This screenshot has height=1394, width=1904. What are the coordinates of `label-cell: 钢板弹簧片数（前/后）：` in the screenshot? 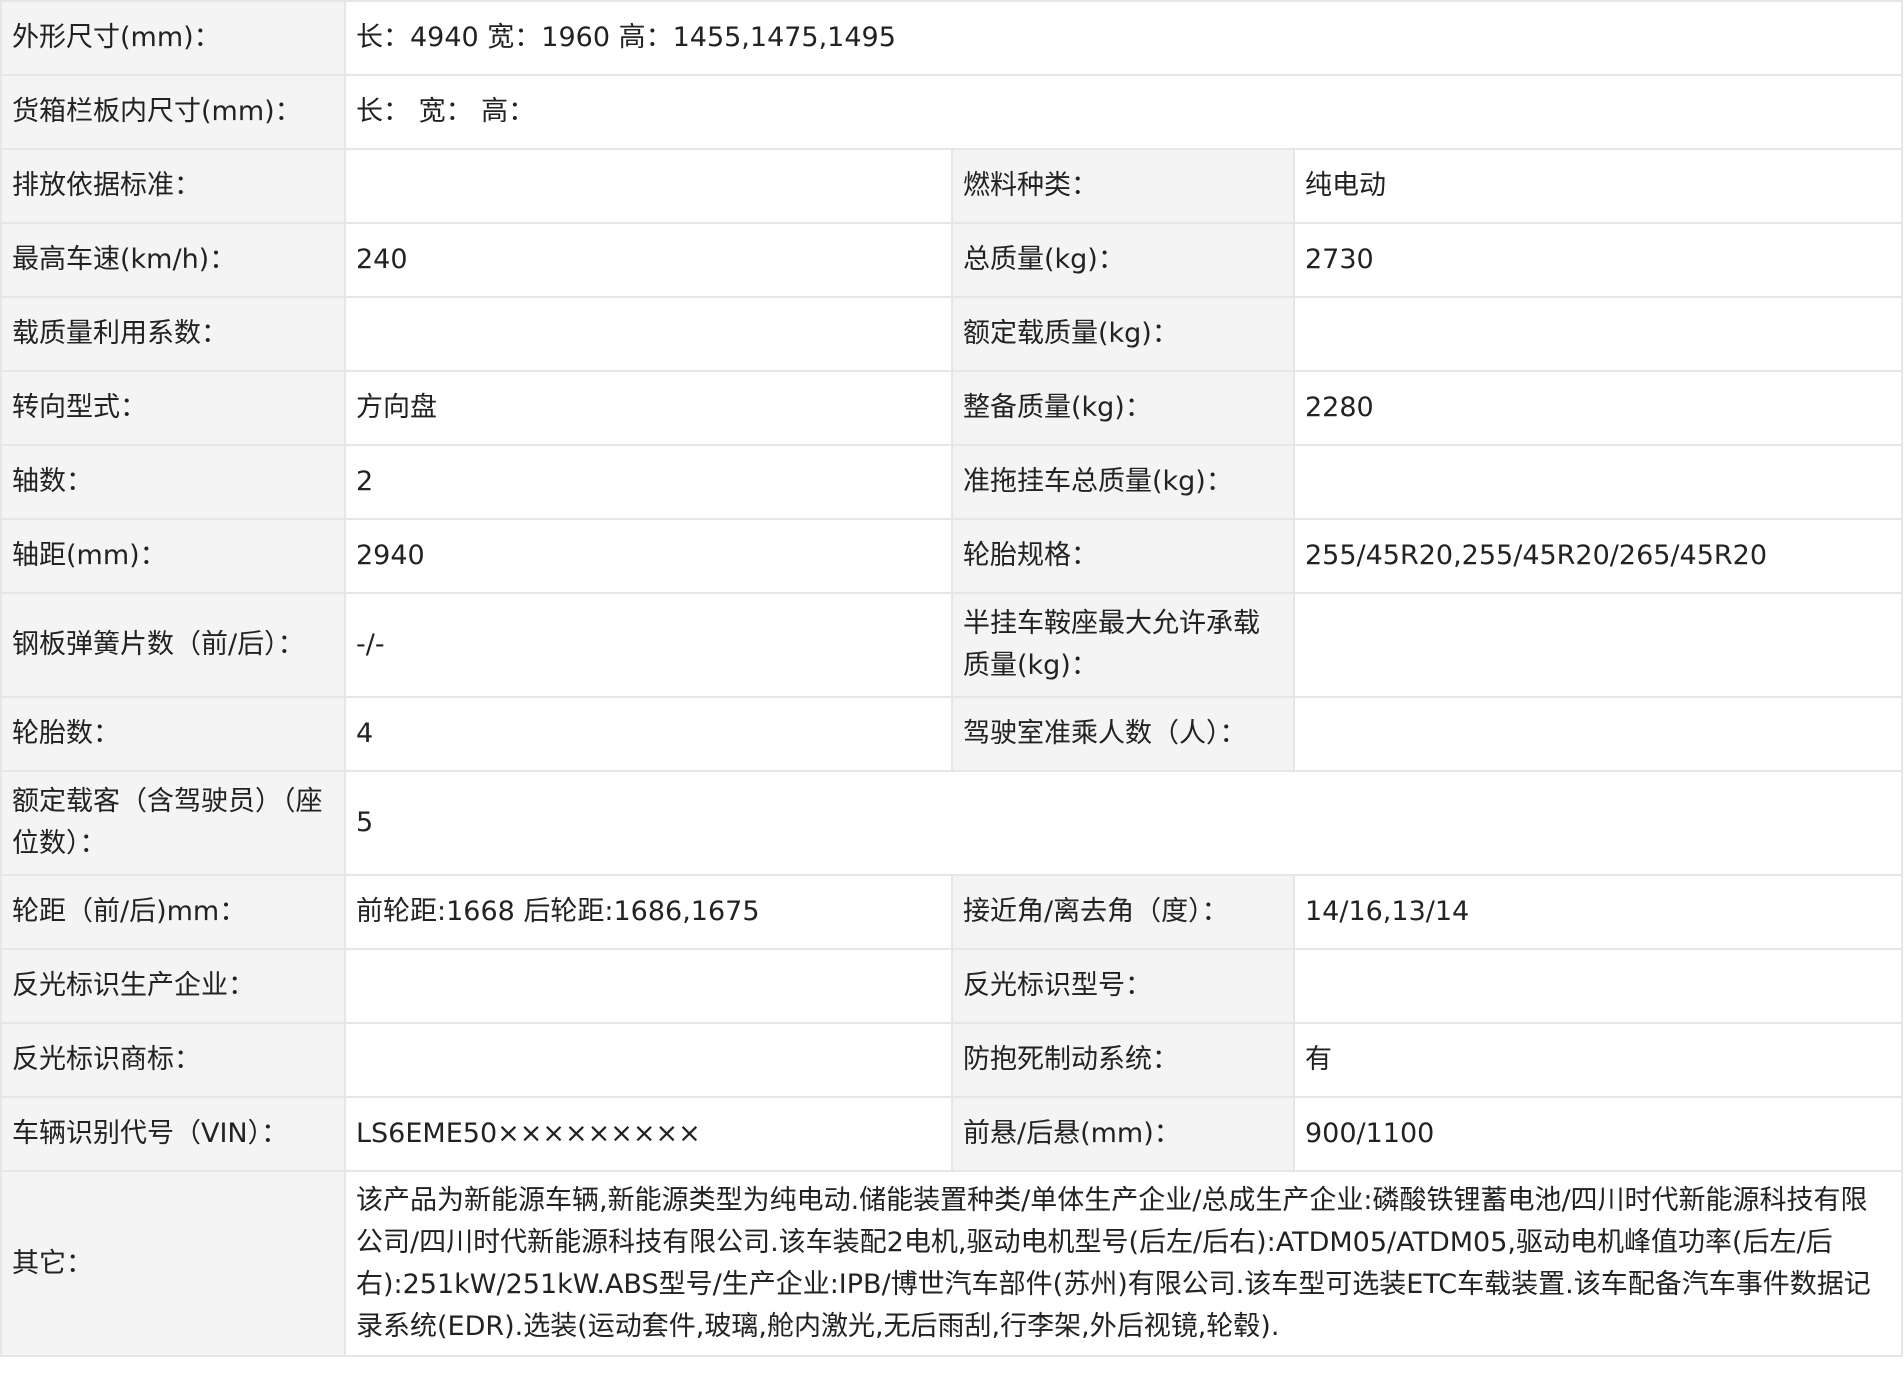 It's located at (173, 645).